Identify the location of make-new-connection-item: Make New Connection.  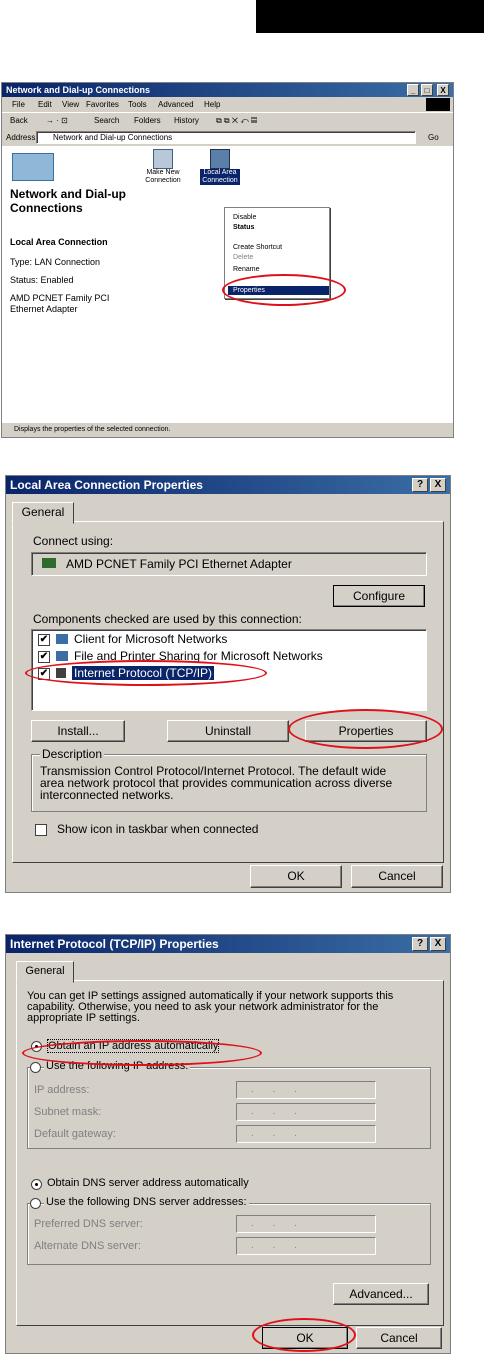
(163, 167).